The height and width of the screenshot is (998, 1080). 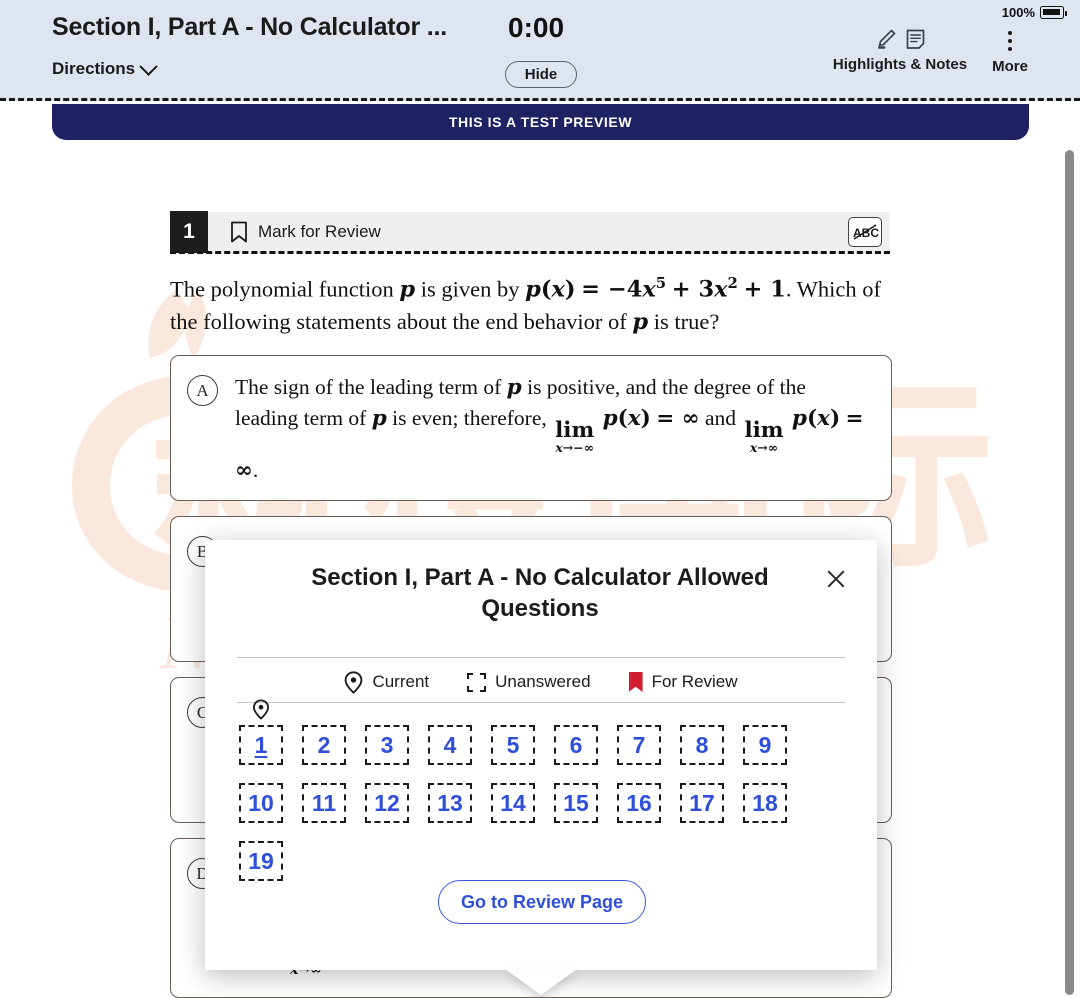 I want to click on legend-item-for-review: For Review, so click(x=683, y=682).